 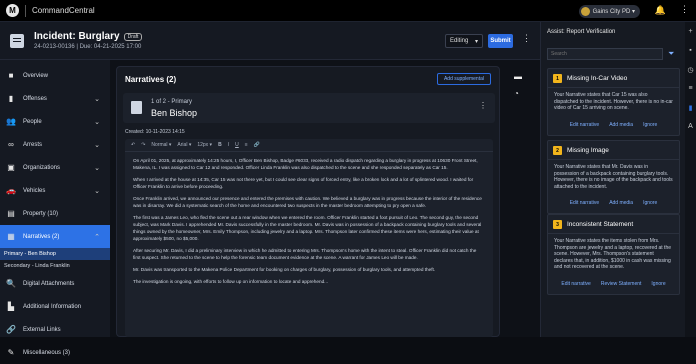 I want to click on add-supplemental-button: Add supplemental, so click(x=463, y=79).